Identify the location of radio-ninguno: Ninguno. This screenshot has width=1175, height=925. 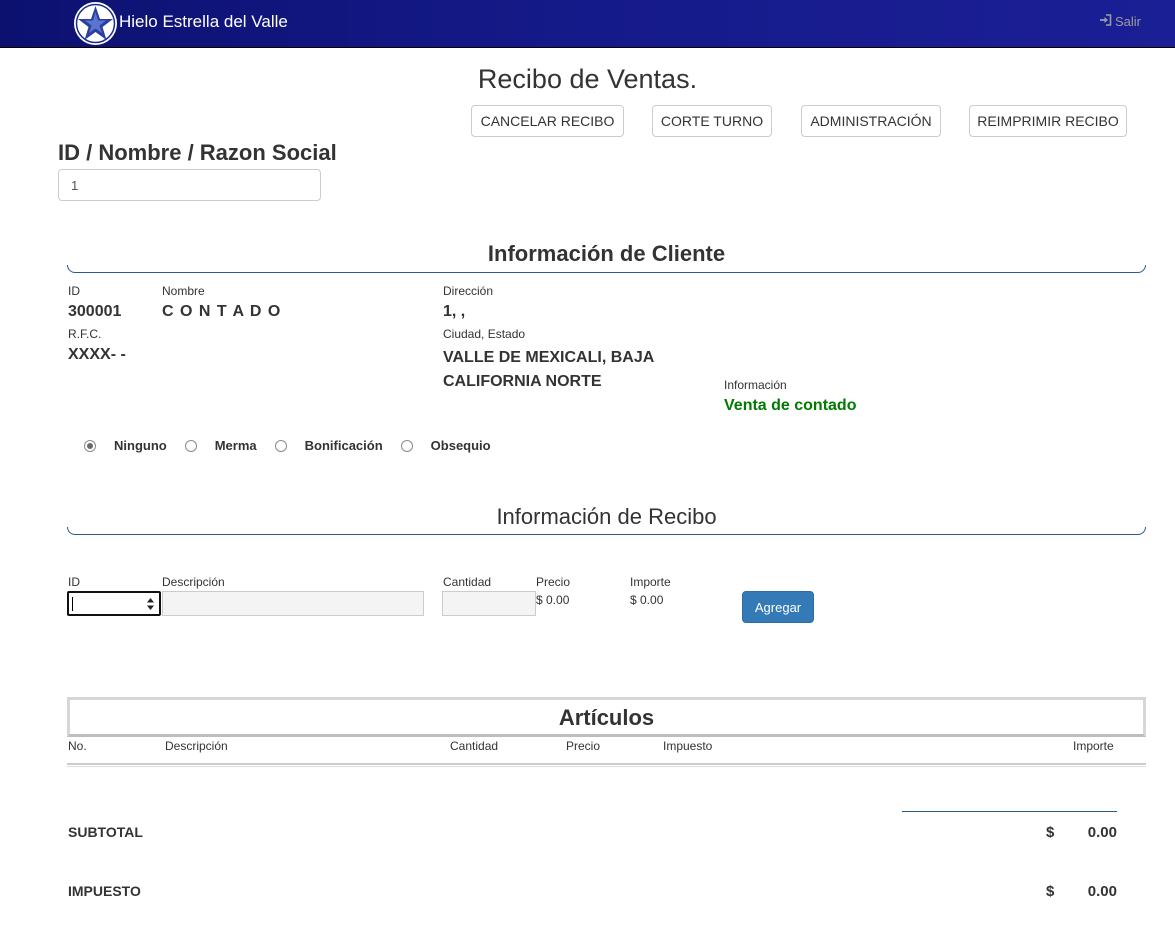
(125, 445).